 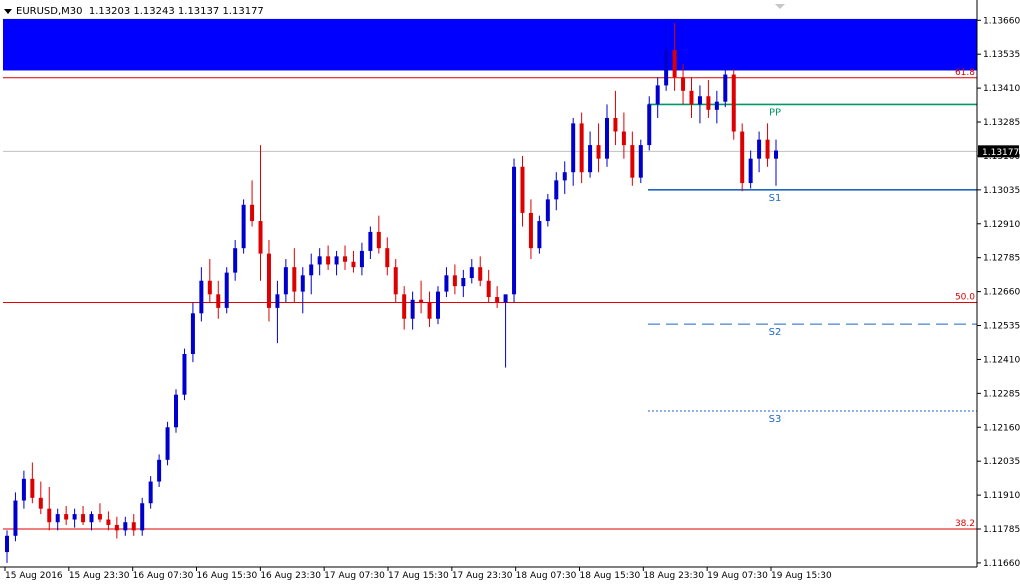 What do you see at coordinates (1001, 564) in the screenshot?
I see `y-tick-label: 1.11660` at bounding box center [1001, 564].